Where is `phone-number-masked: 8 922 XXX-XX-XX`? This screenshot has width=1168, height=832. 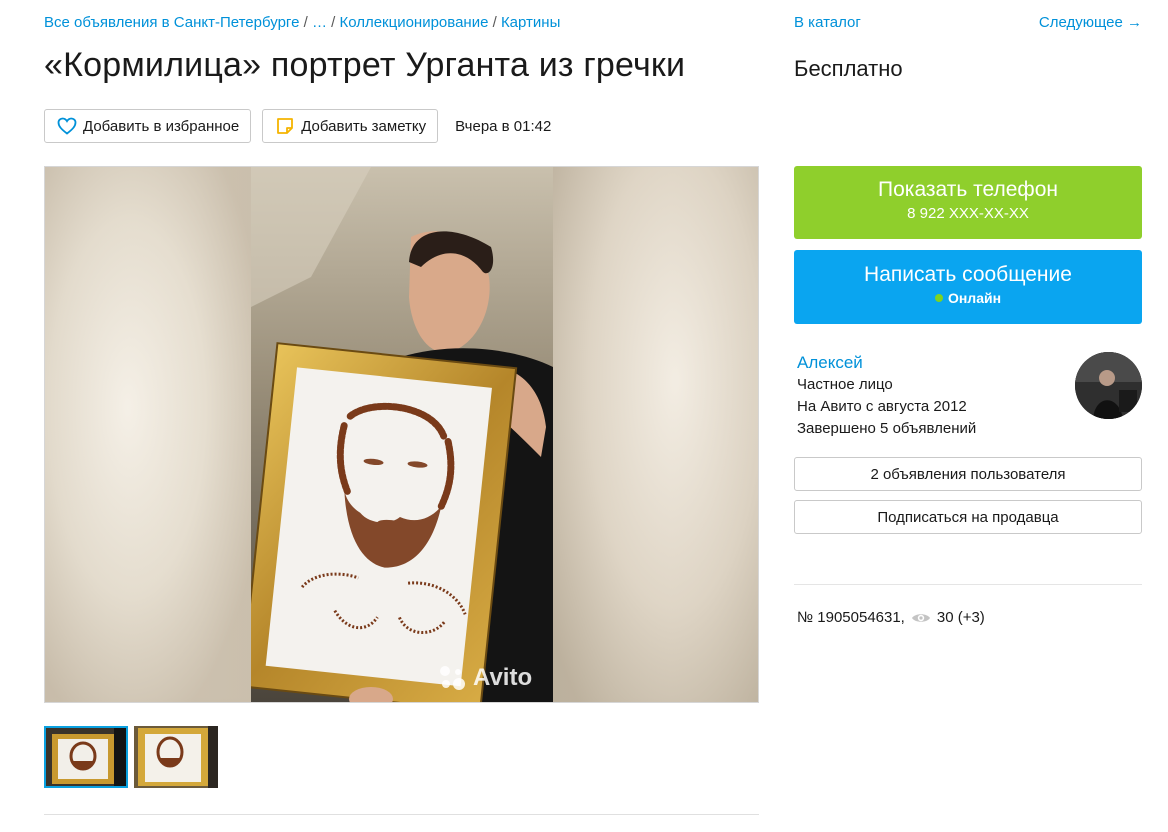 phone-number-masked: 8 922 XXX-XX-XX is located at coordinates (968, 213).